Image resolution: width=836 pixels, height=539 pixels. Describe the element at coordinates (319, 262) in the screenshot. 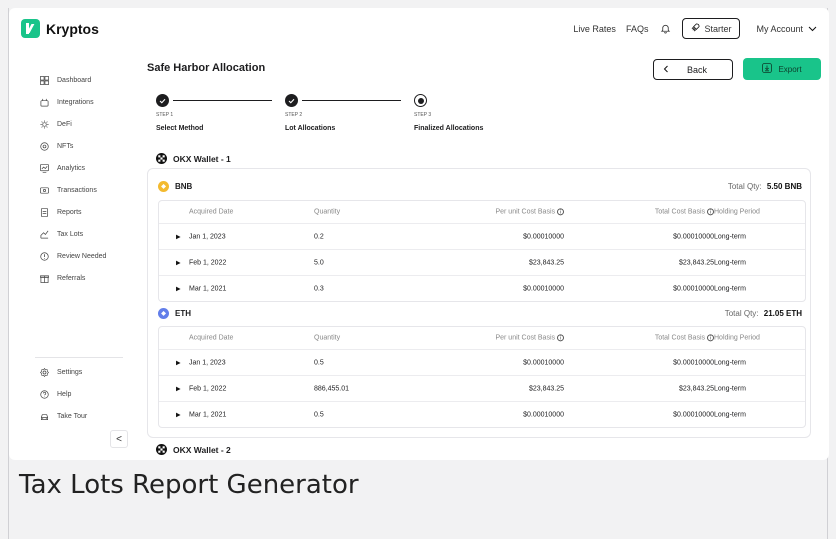

I see `cell-qty: 5.0` at that location.